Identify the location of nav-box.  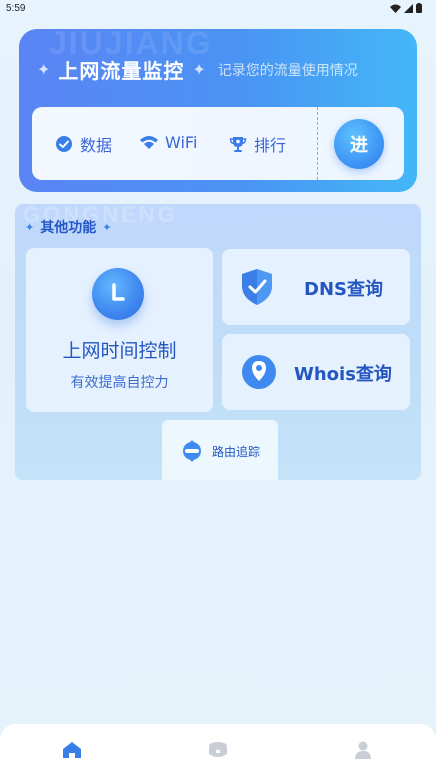
(218, 750).